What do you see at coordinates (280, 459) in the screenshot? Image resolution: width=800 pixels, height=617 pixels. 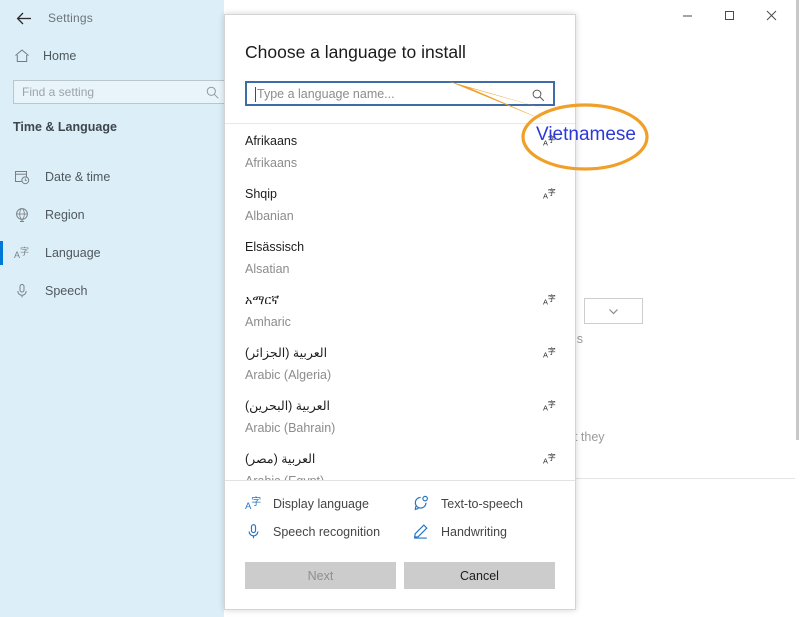 I see `language-native-name: العربية (مصر)` at bounding box center [280, 459].